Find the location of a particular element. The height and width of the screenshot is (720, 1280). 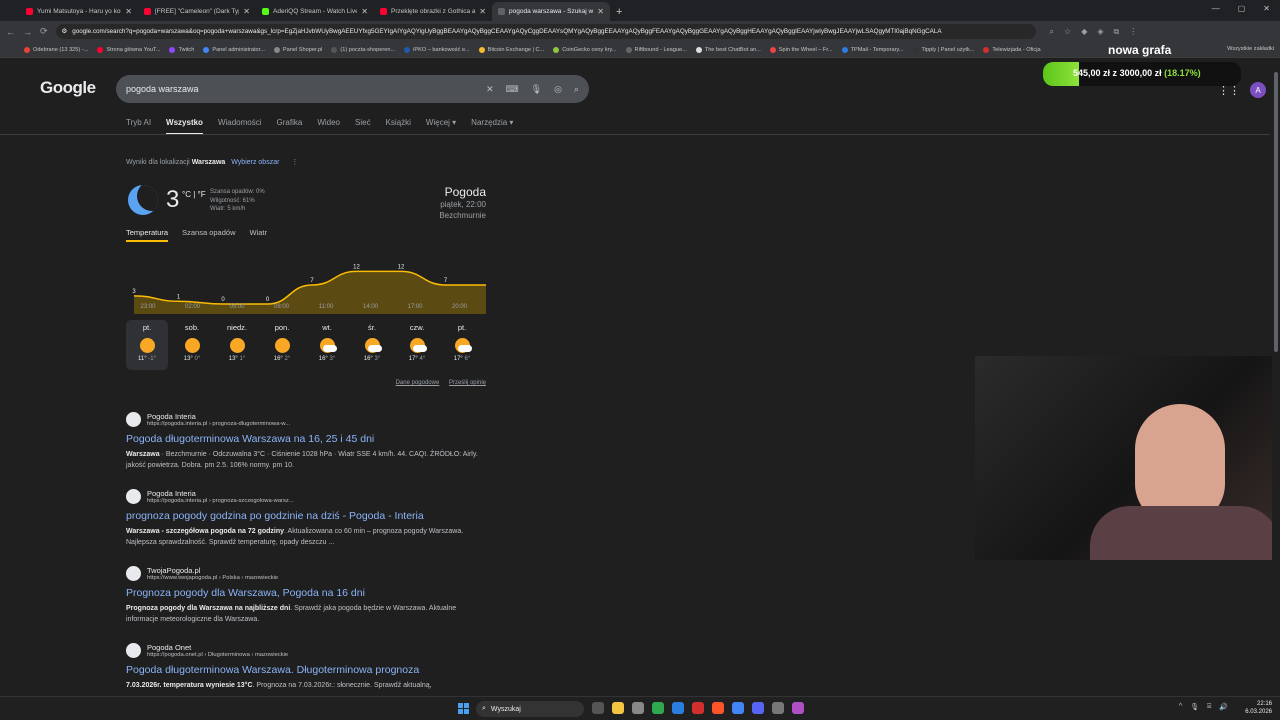

edge-icon is located at coordinates (678, 708).